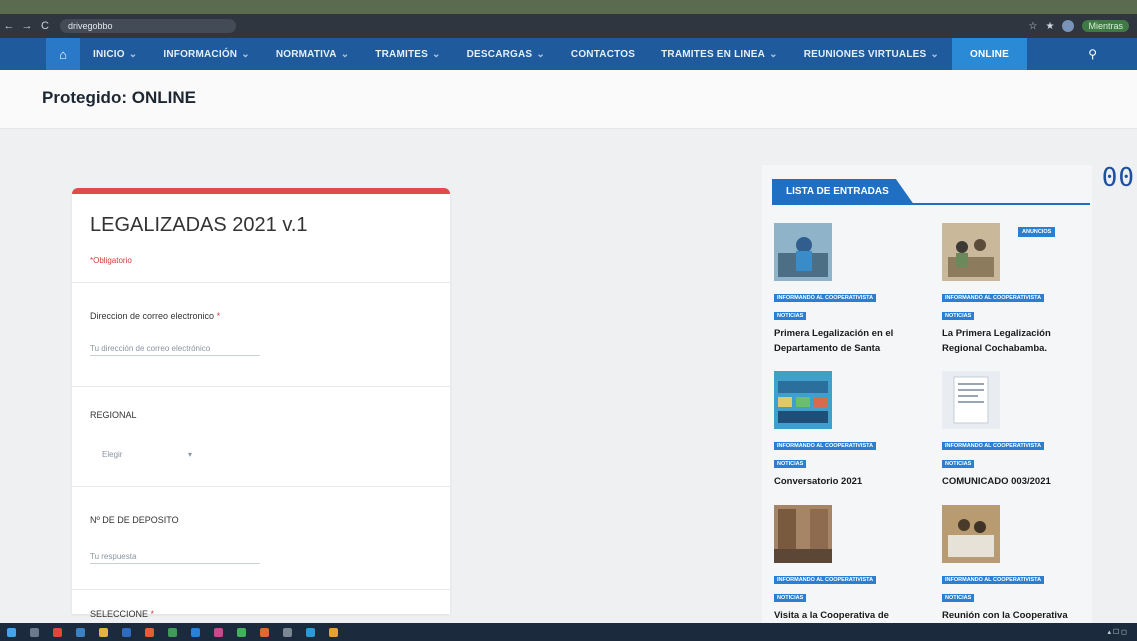 Image resolution: width=1137 pixels, height=641 pixels. Describe the element at coordinates (306, 54) in the screenshot. I see `nav-item-label: NORMATIVA` at that location.